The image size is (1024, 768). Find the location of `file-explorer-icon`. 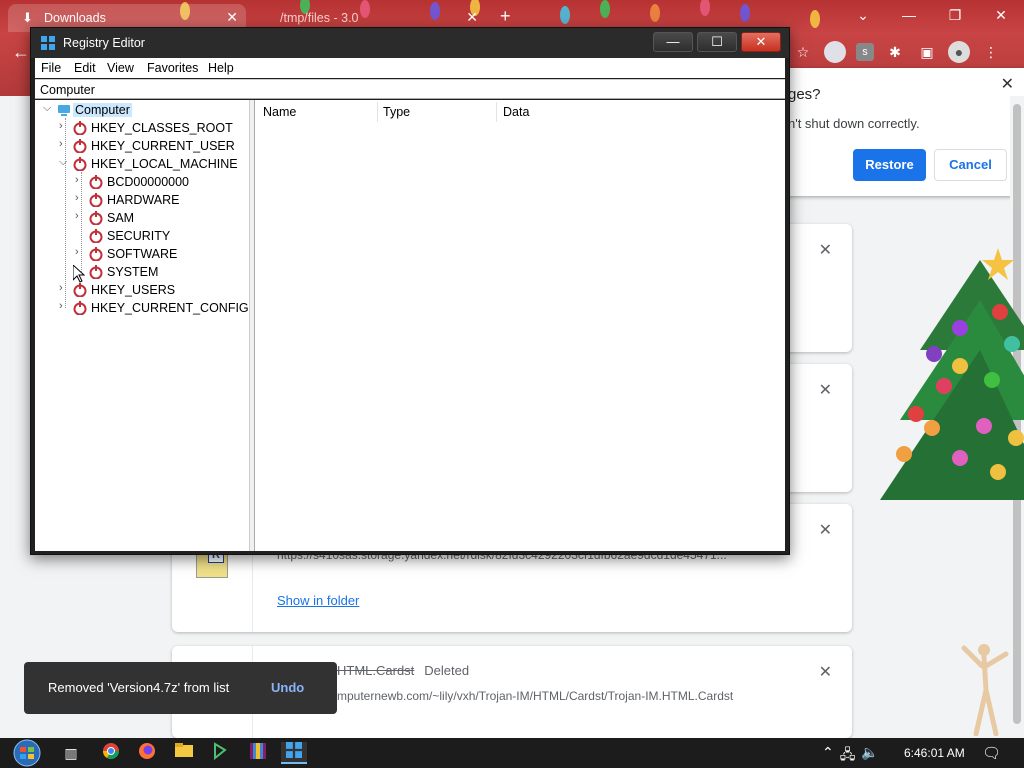

file-explorer-icon is located at coordinates (184, 753).